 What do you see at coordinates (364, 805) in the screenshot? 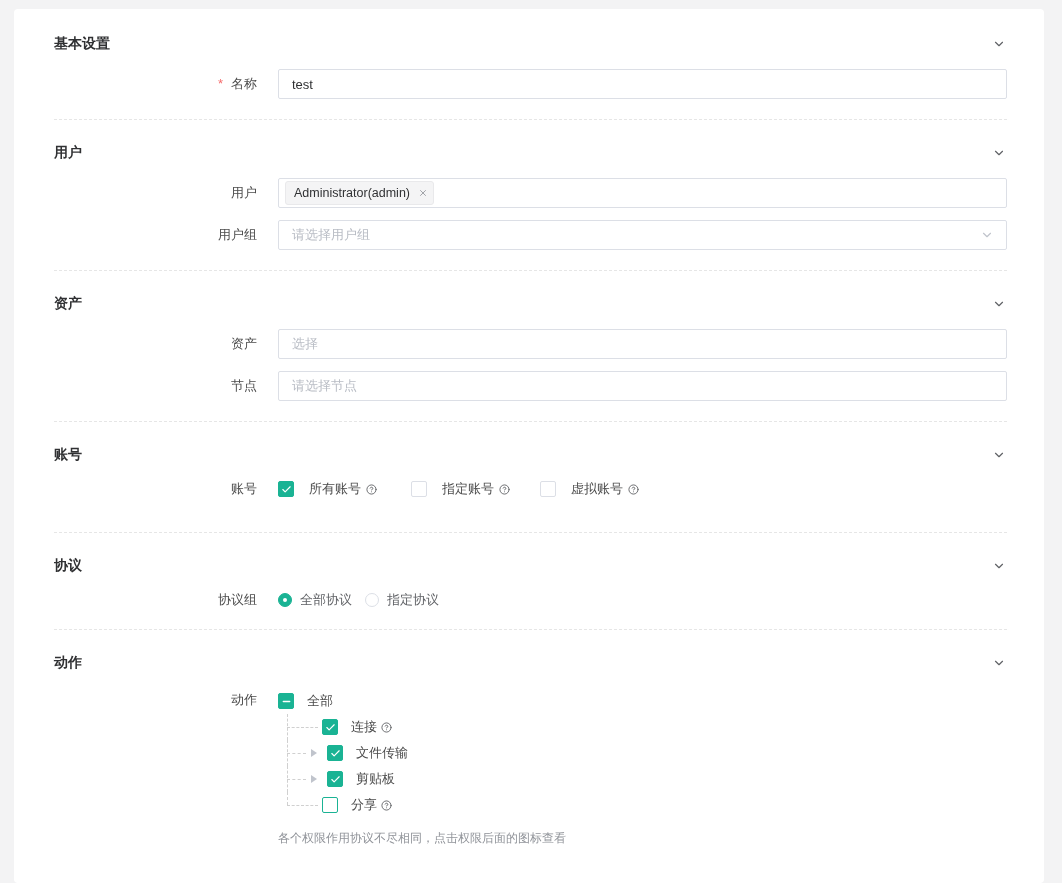
I see `tree-label: 分享` at bounding box center [364, 805].